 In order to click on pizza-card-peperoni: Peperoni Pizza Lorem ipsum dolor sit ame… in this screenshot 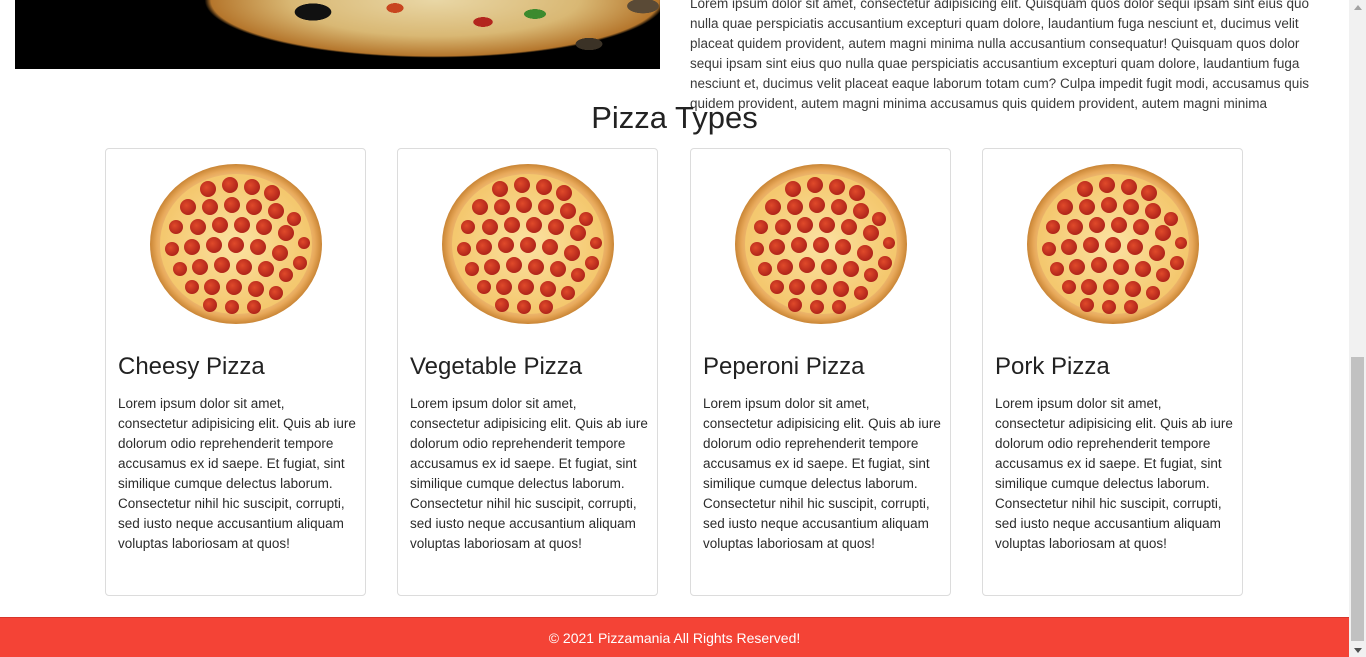, I will do `click(820, 372)`.